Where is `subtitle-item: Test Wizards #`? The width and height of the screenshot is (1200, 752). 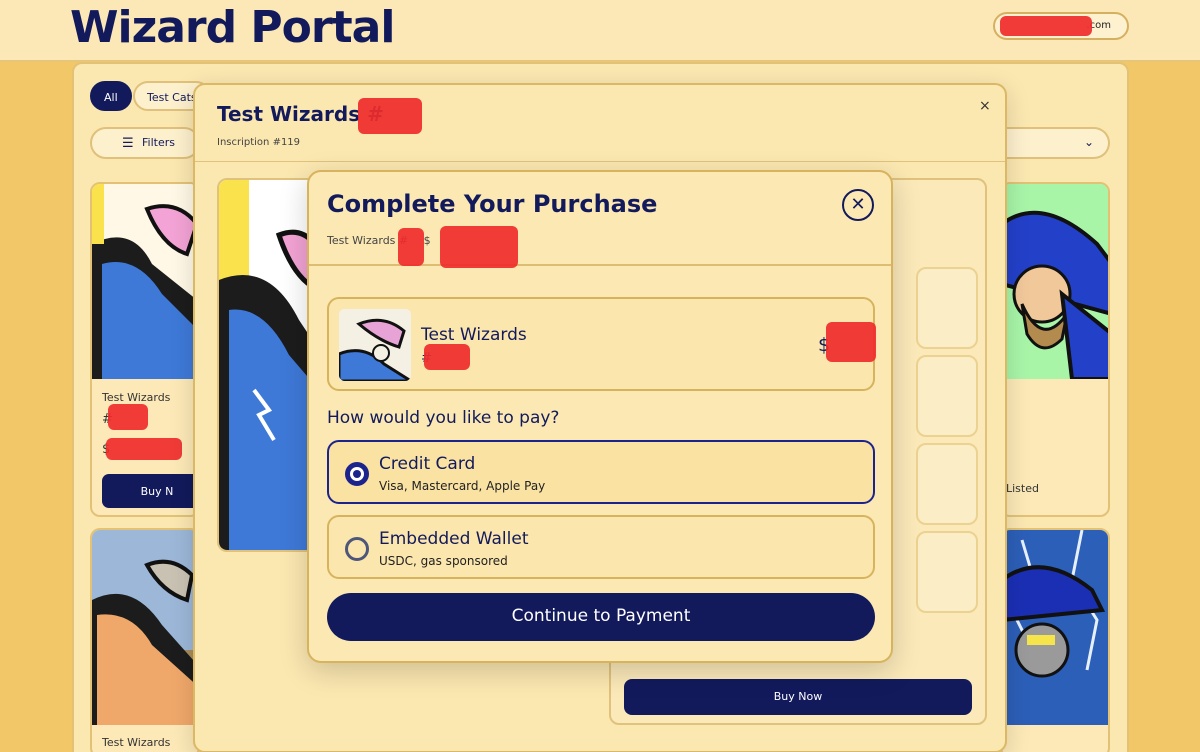 subtitle-item: Test Wizards # is located at coordinates (368, 240).